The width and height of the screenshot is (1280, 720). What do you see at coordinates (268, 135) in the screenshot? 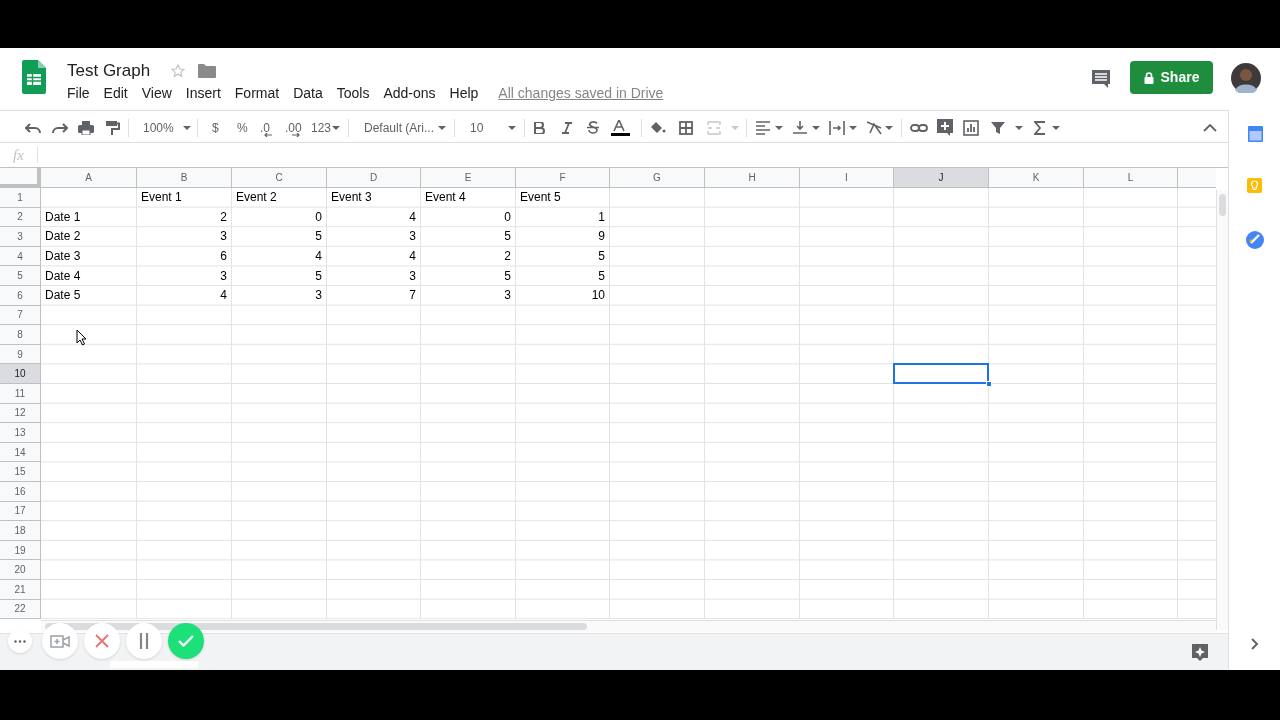
I see `arrow-left-icon` at bounding box center [268, 135].